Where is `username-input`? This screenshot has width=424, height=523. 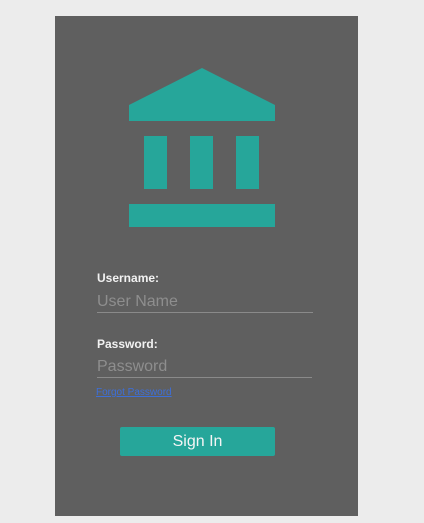
username-input is located at coordinates (205, 302).